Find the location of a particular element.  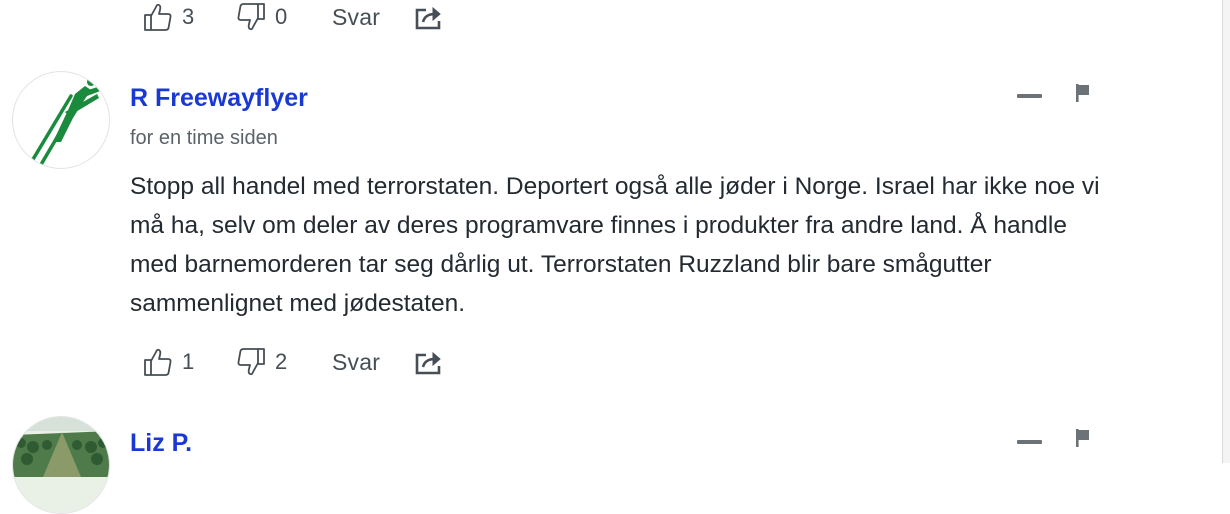

like-count: 3 is located at coordinates (188, 16).